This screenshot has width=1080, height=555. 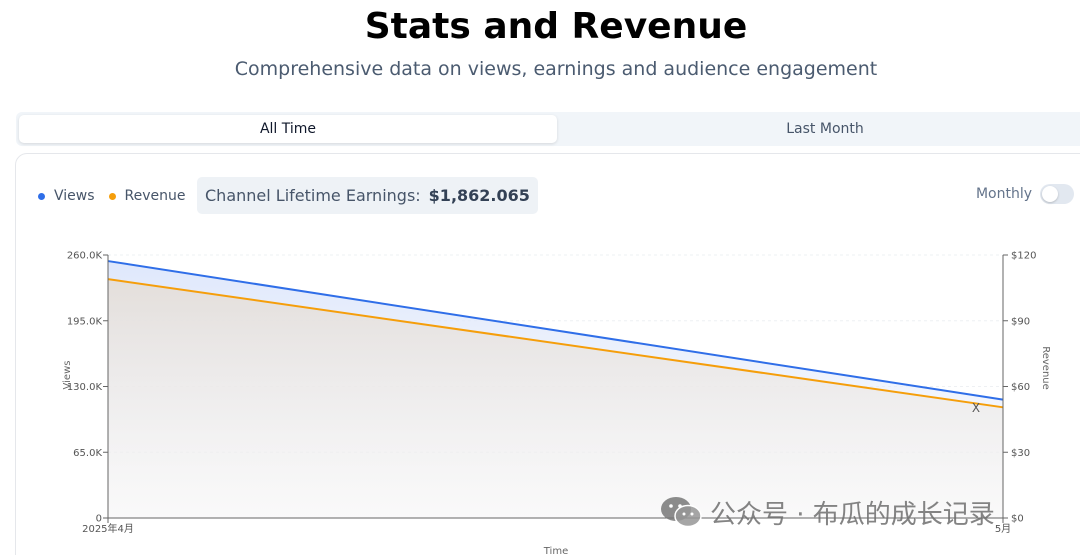 What do you see at coordinates (555, 550) in the screenshot?
I see `x-axis-title: Time` at bounding box center [555, 550].